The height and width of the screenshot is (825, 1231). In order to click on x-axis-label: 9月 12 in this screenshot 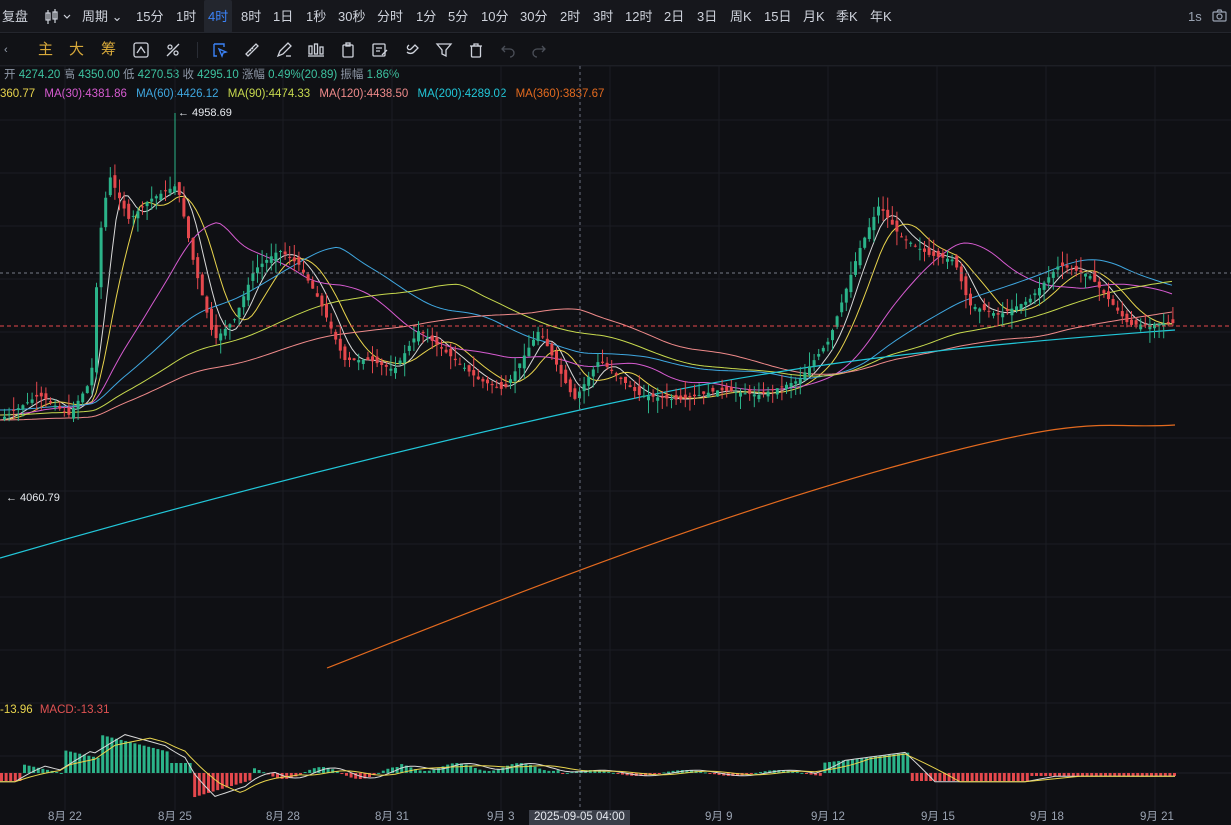, I will do `click(828, 817)`.